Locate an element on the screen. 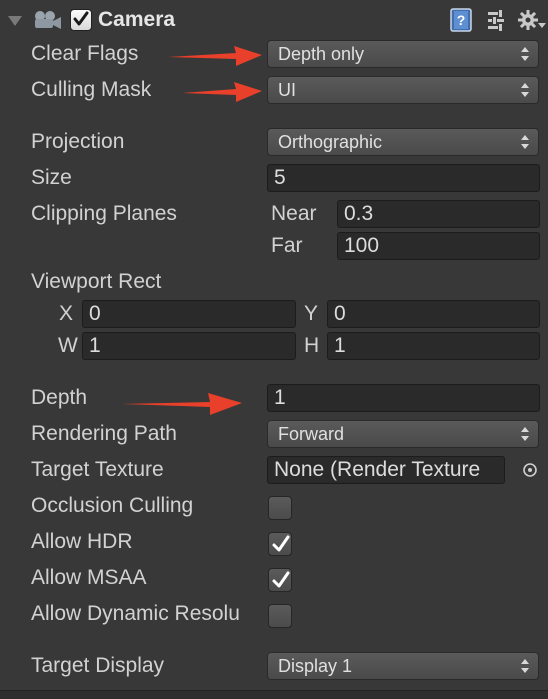  depth-field: 1 is located at coordinates (403, 398).